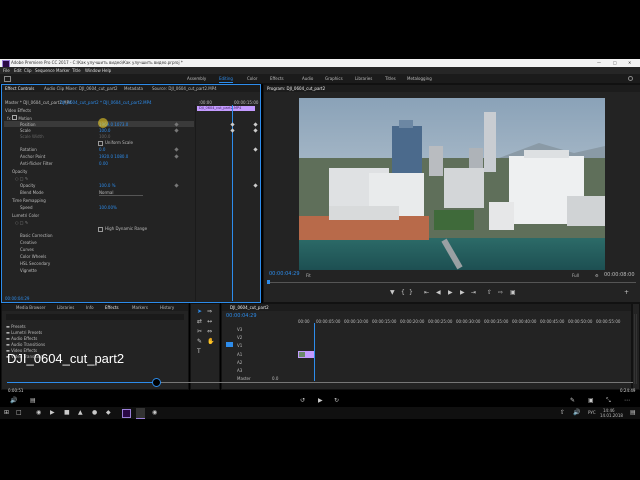  Describe the element at coordinates (591, 401) in the screenshot. I see `player-crop-icon: ▣` at that location.